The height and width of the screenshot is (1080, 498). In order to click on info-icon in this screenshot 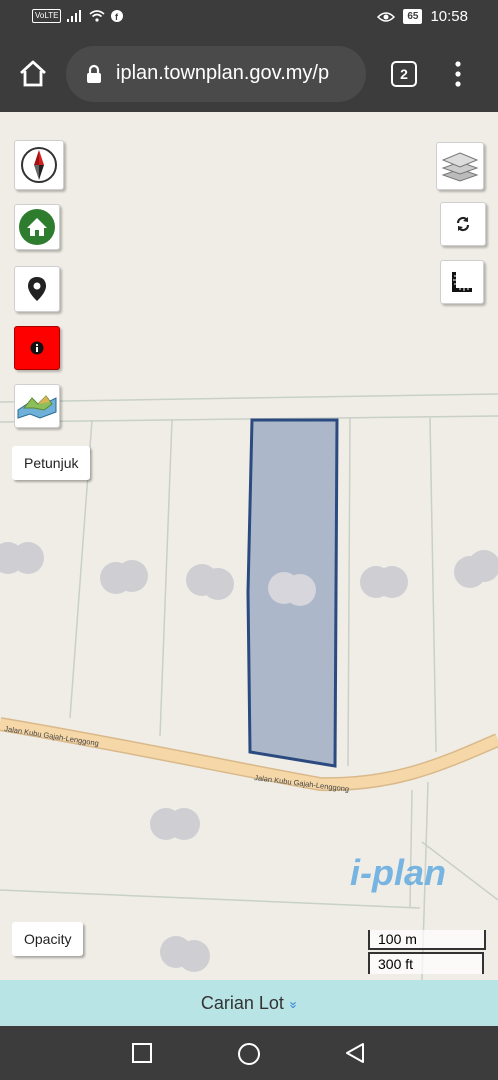, I will do `click(37, 348)`.